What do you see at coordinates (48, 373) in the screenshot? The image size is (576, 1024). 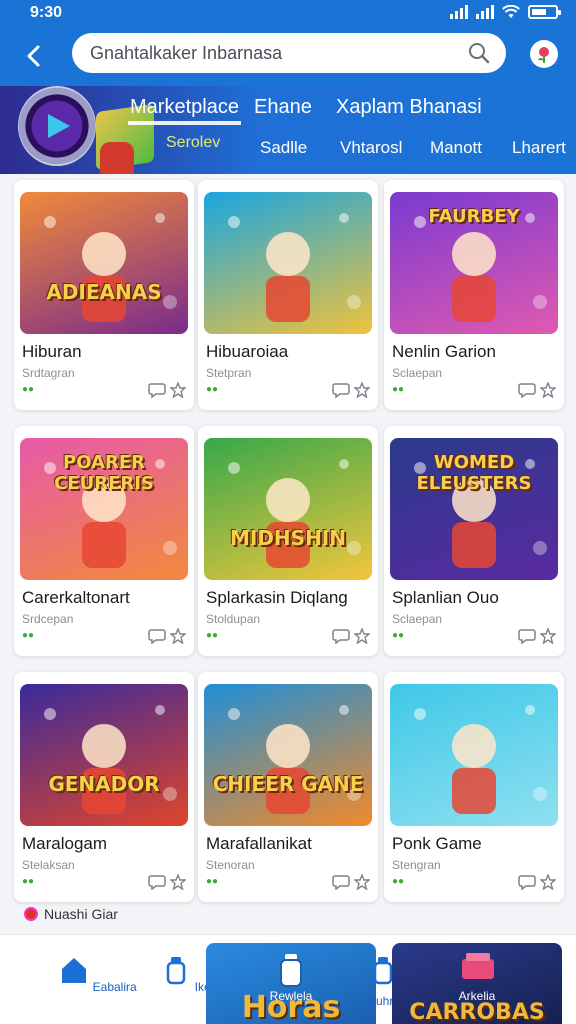 I see `game-subtitle: Srdtagran` at bounding box center [48, 373].